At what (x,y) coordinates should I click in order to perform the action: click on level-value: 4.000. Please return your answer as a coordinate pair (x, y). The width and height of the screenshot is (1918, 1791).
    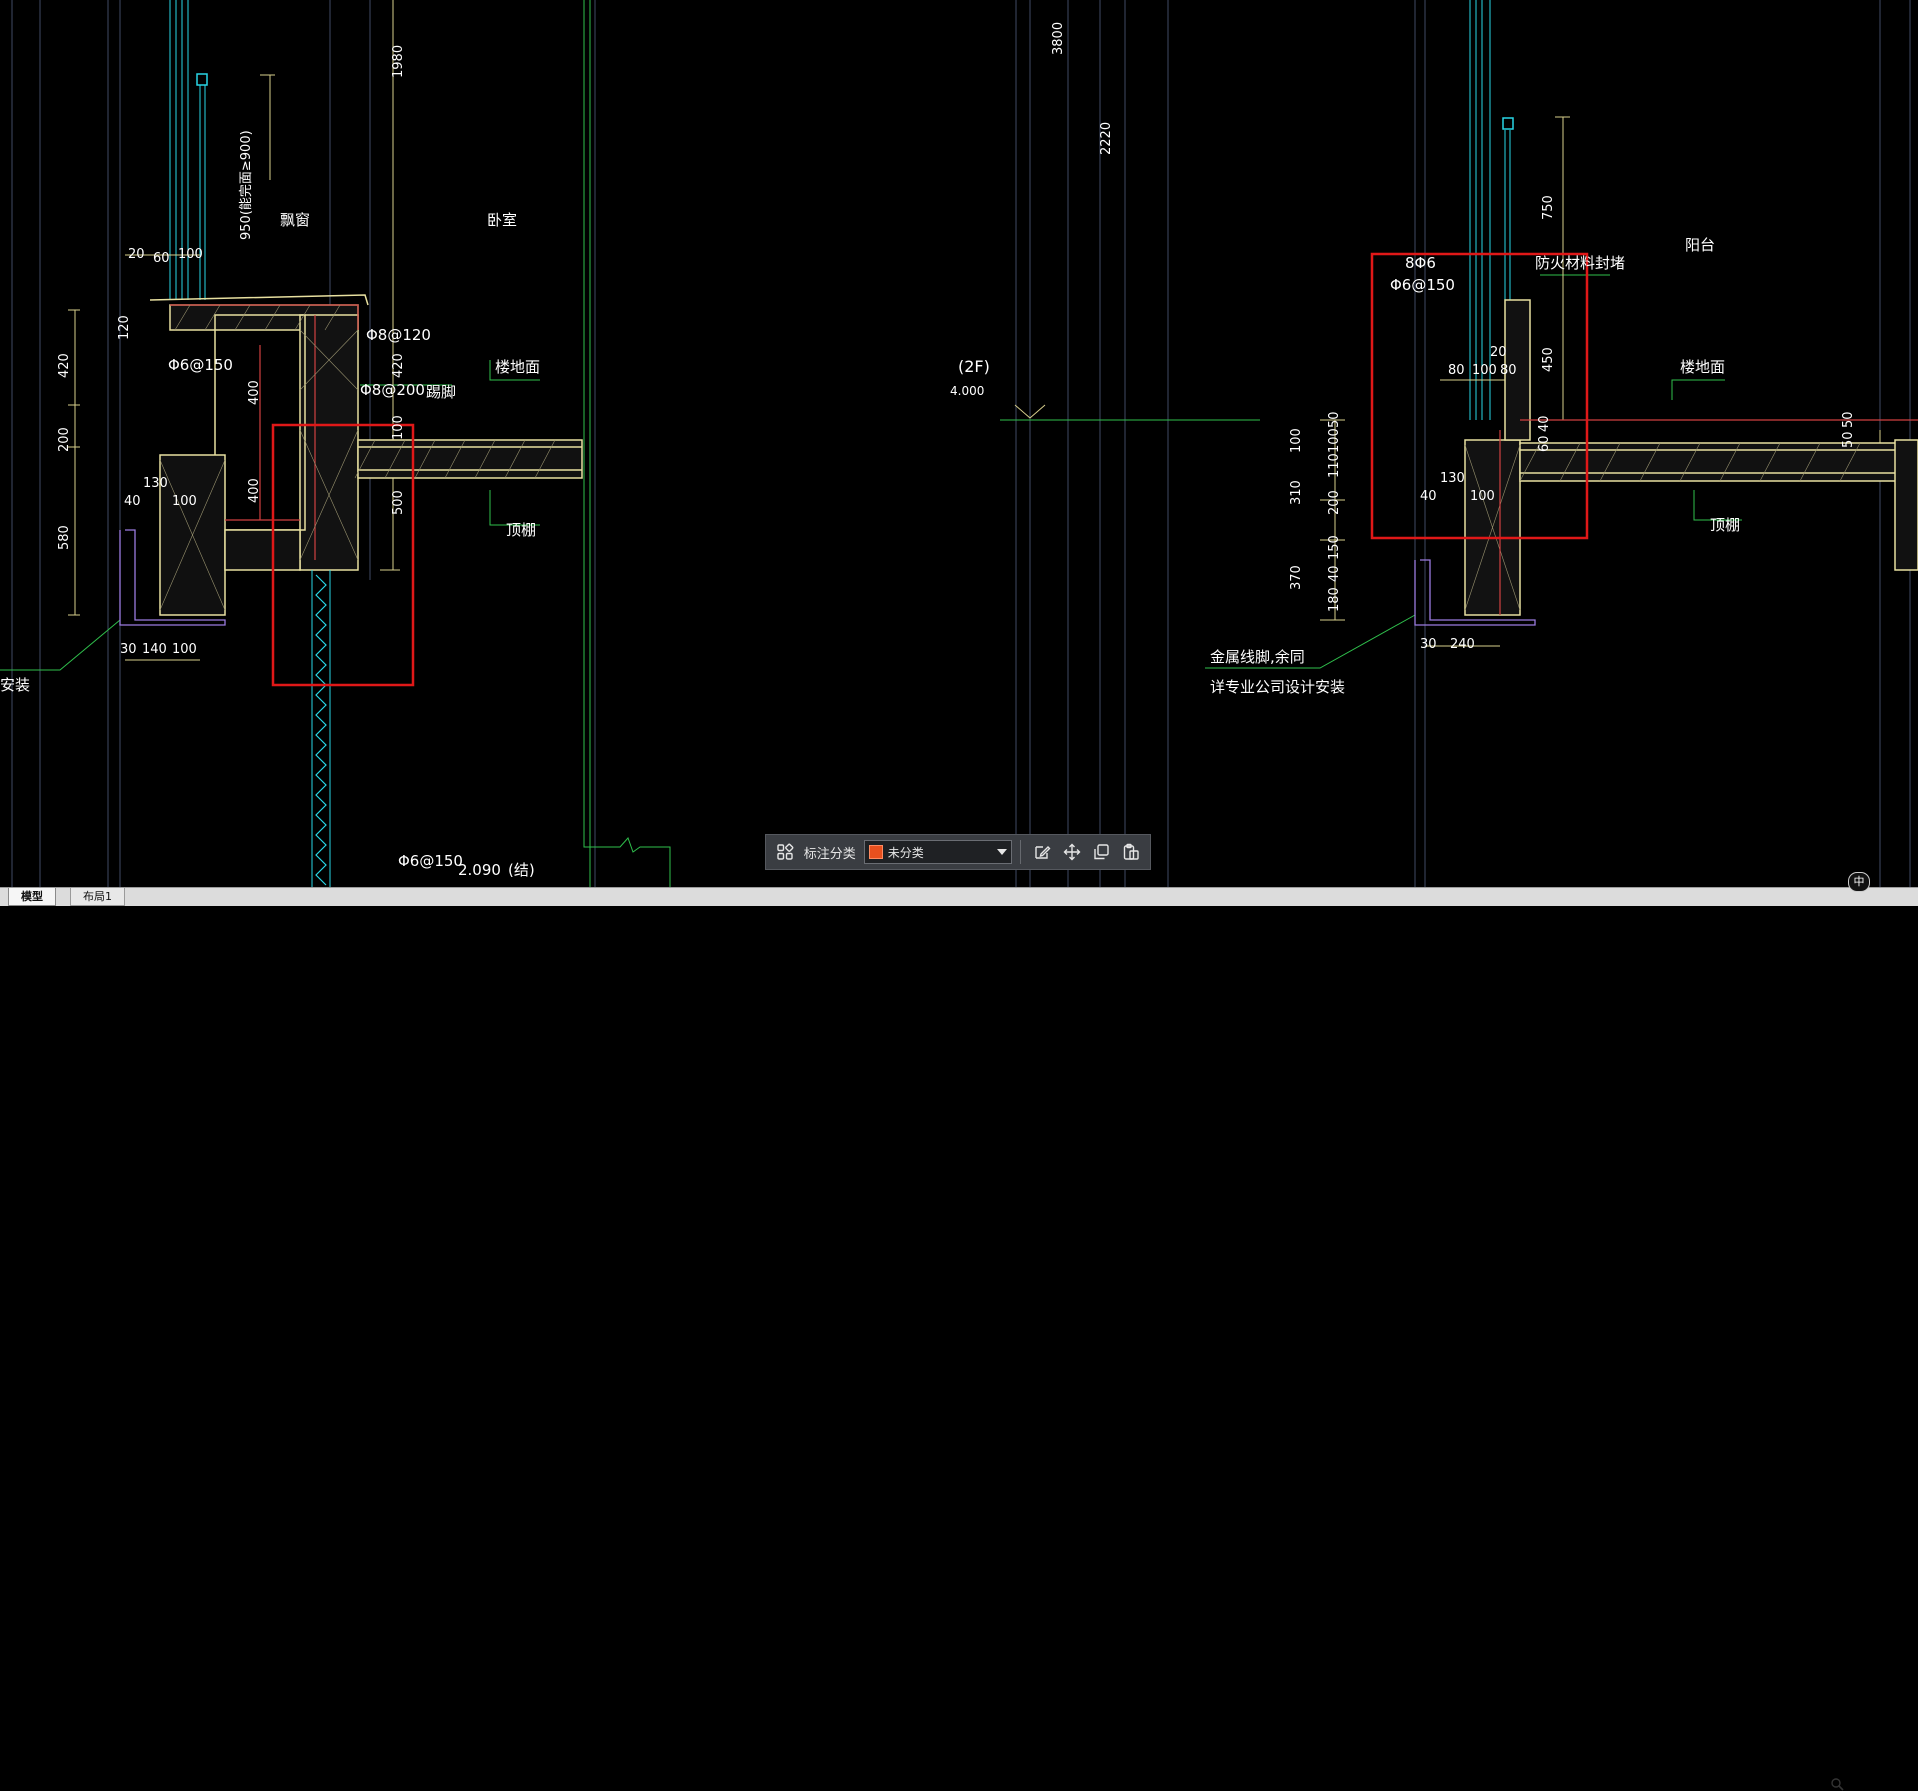
    Looking at the image, I should click on (967, 391).